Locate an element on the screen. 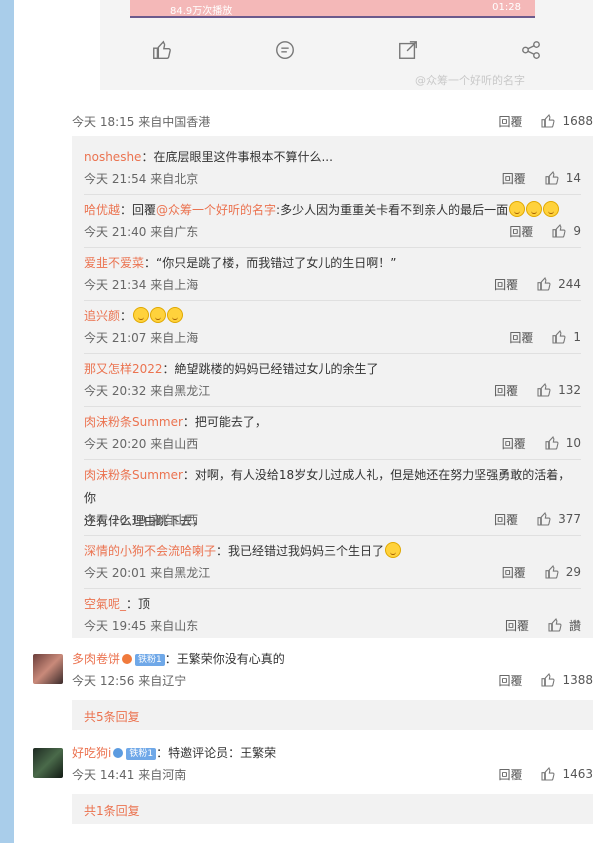 Image resolution: width=611 pixels, height=843 pixels. comment-button is located at coordinates (284, 50).